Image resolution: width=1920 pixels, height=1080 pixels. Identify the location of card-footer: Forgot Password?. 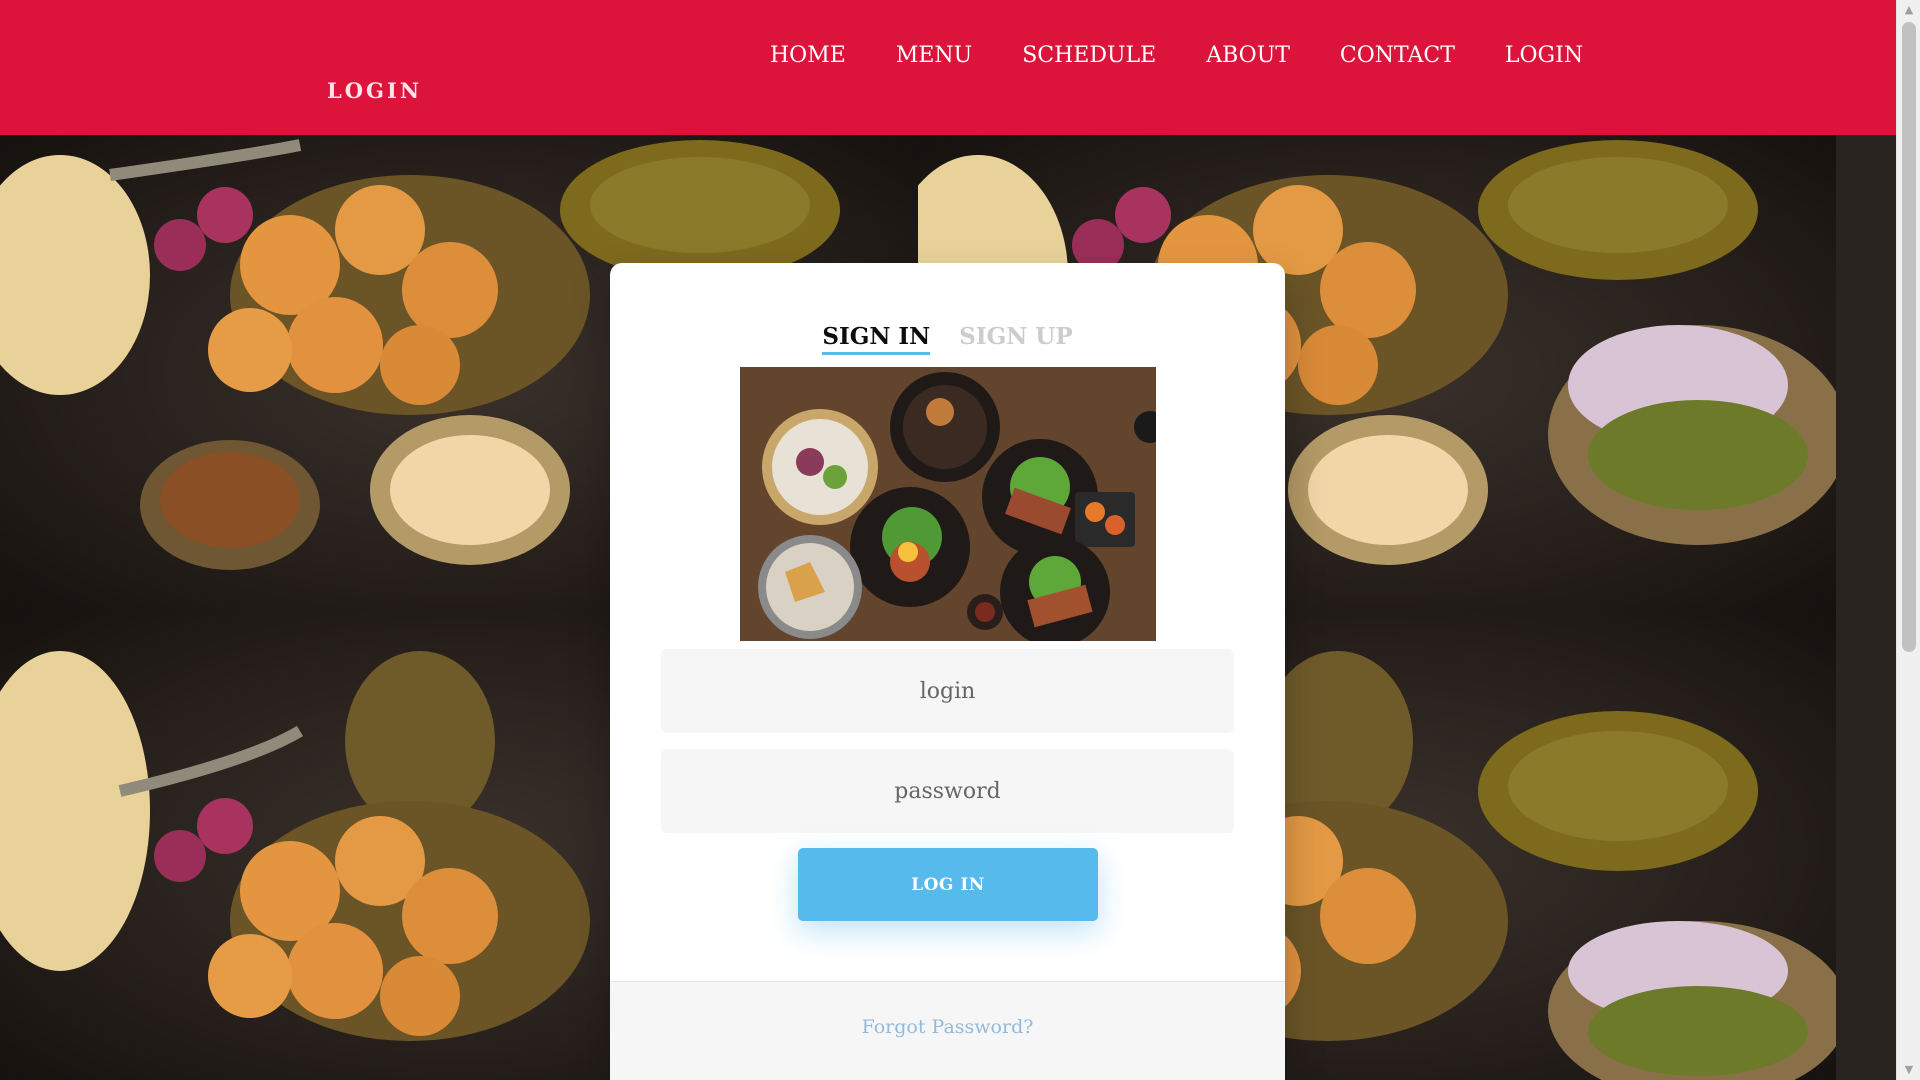
(947, 1030).